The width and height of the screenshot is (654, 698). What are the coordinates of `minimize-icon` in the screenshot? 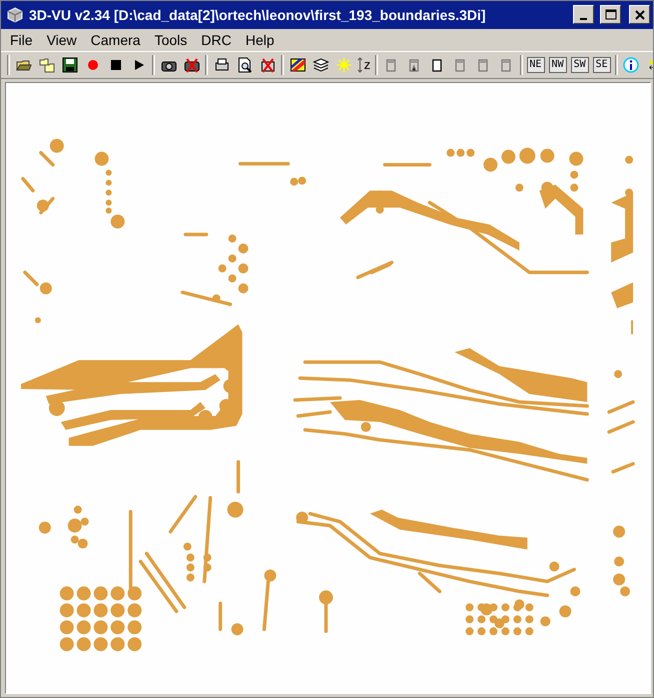 It's located at (583, 19).